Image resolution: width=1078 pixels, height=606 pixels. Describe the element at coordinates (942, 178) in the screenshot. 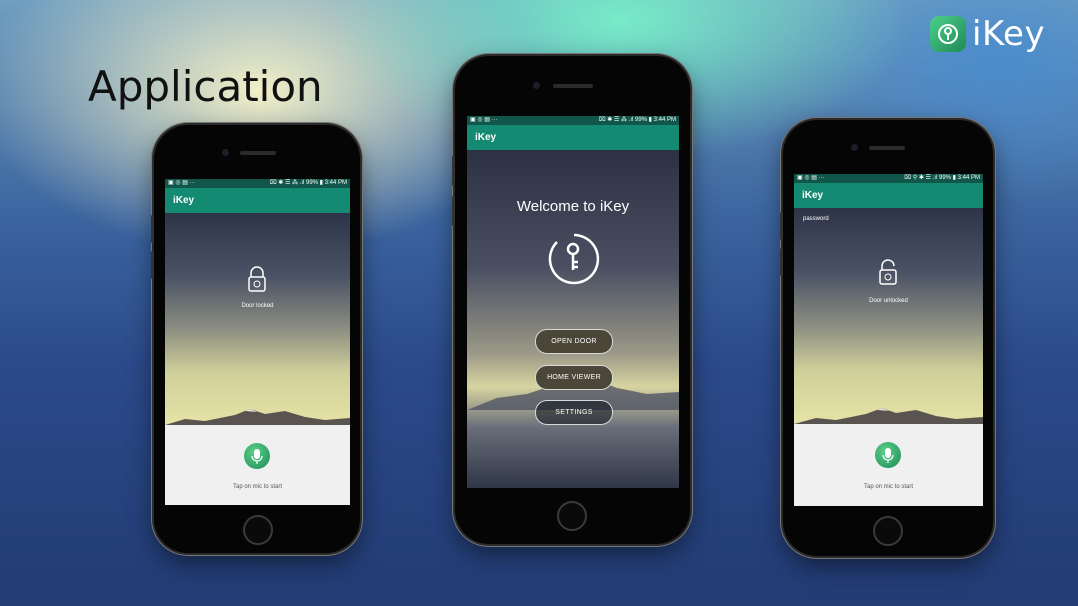

I see `status-right: ⌧ ⚲ ✱ ☰ .ıl 99% ▮ 3:44 PM` at that location.